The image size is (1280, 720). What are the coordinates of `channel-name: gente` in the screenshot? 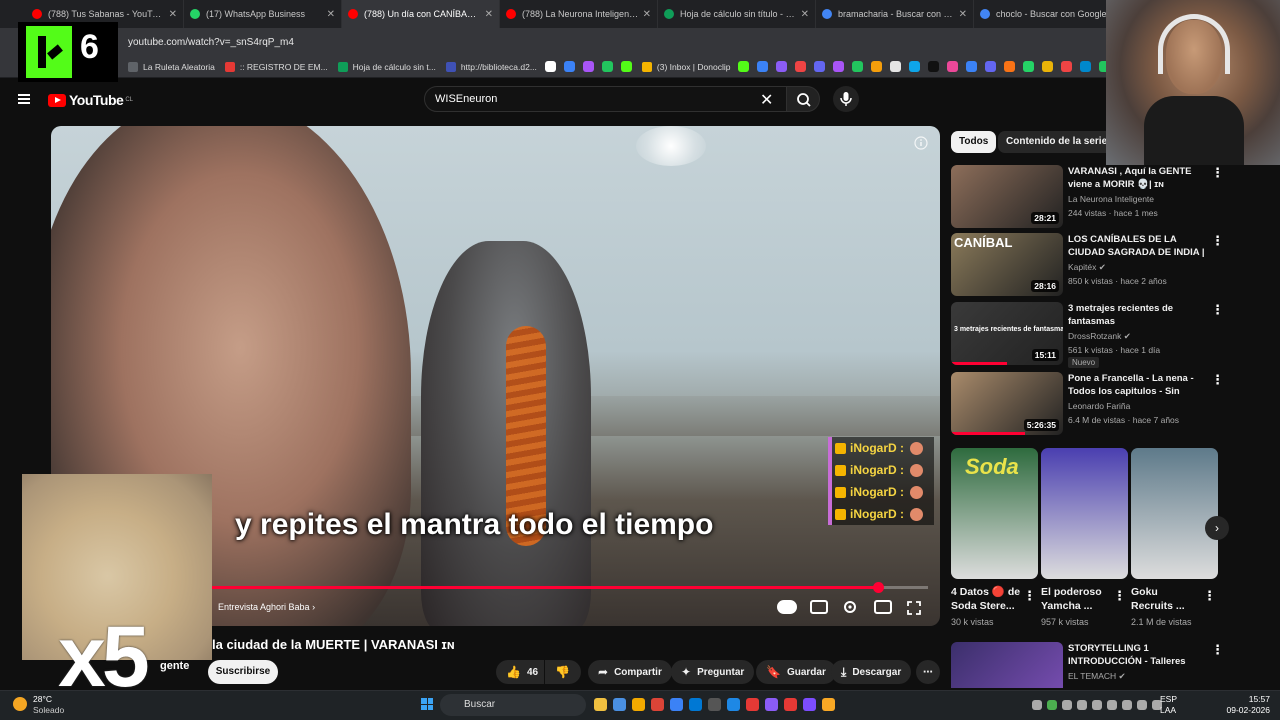 It's located at (174, 666).